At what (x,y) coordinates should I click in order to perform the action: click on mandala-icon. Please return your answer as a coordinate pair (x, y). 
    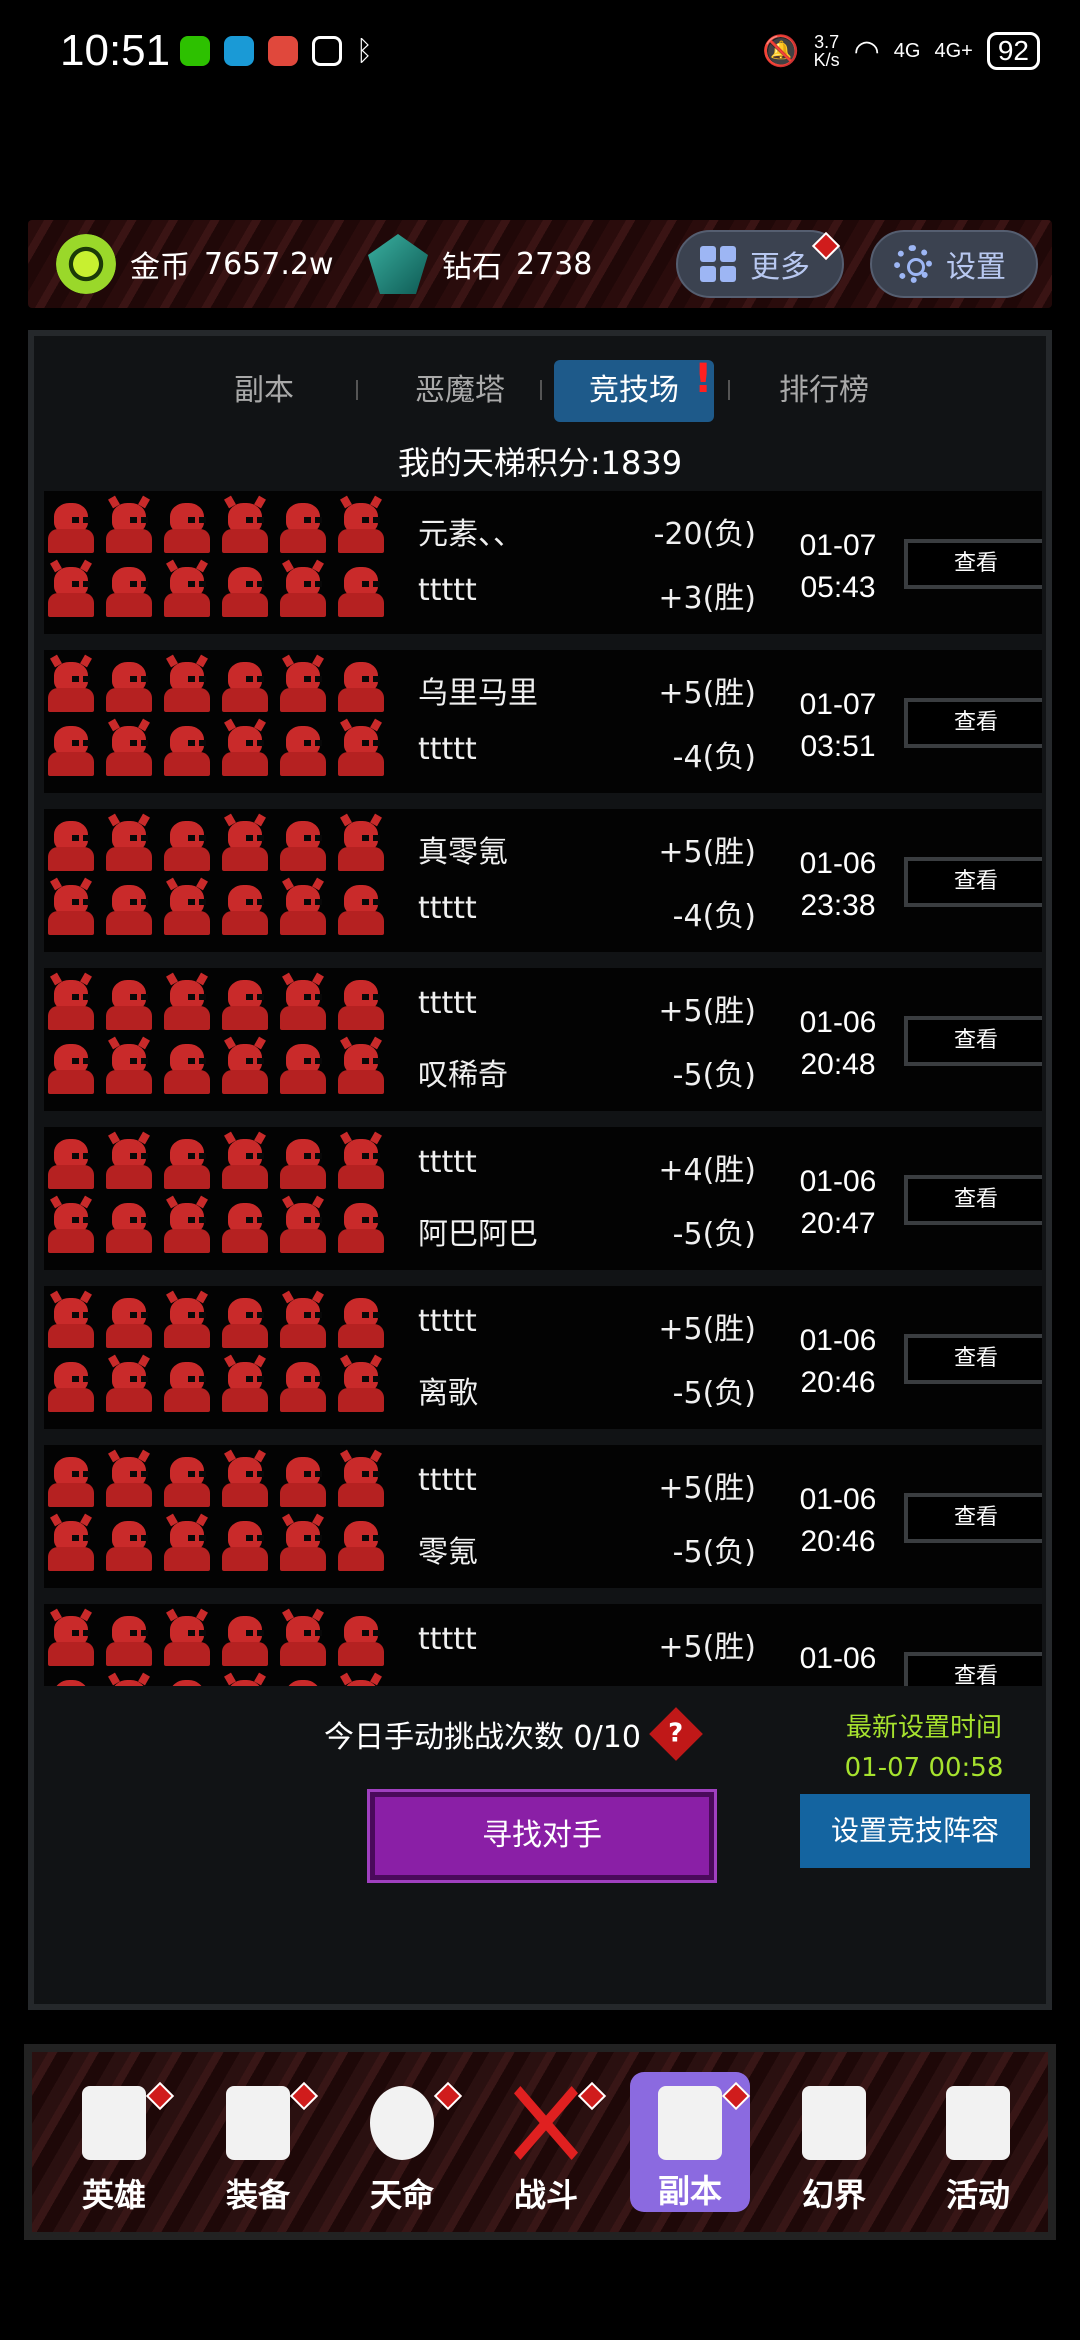
    Looking at the image, I should click on (402, 2123).